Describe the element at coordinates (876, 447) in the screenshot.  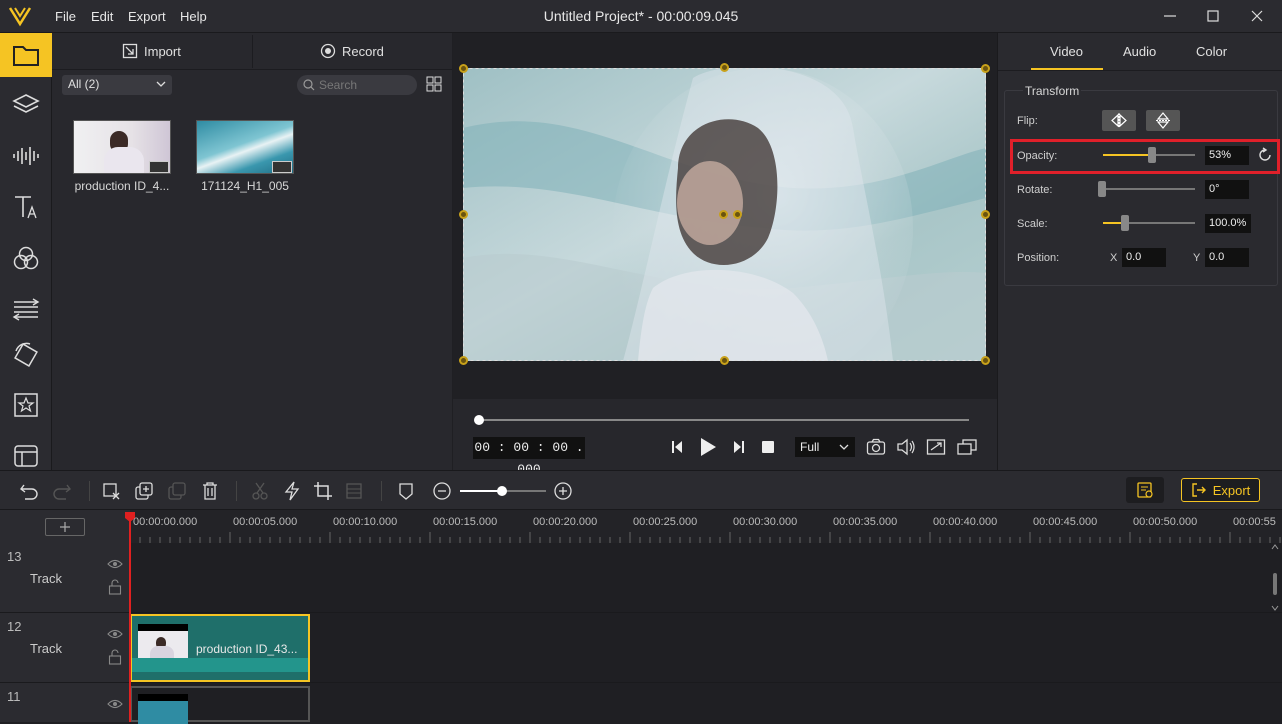
I see `snapshot-camera-icon` at that location.